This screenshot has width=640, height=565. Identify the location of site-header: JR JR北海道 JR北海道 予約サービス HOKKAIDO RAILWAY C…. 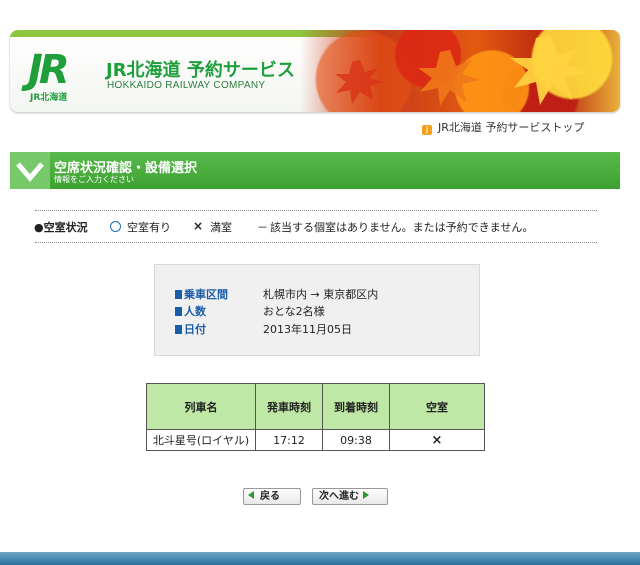
(315, 71).